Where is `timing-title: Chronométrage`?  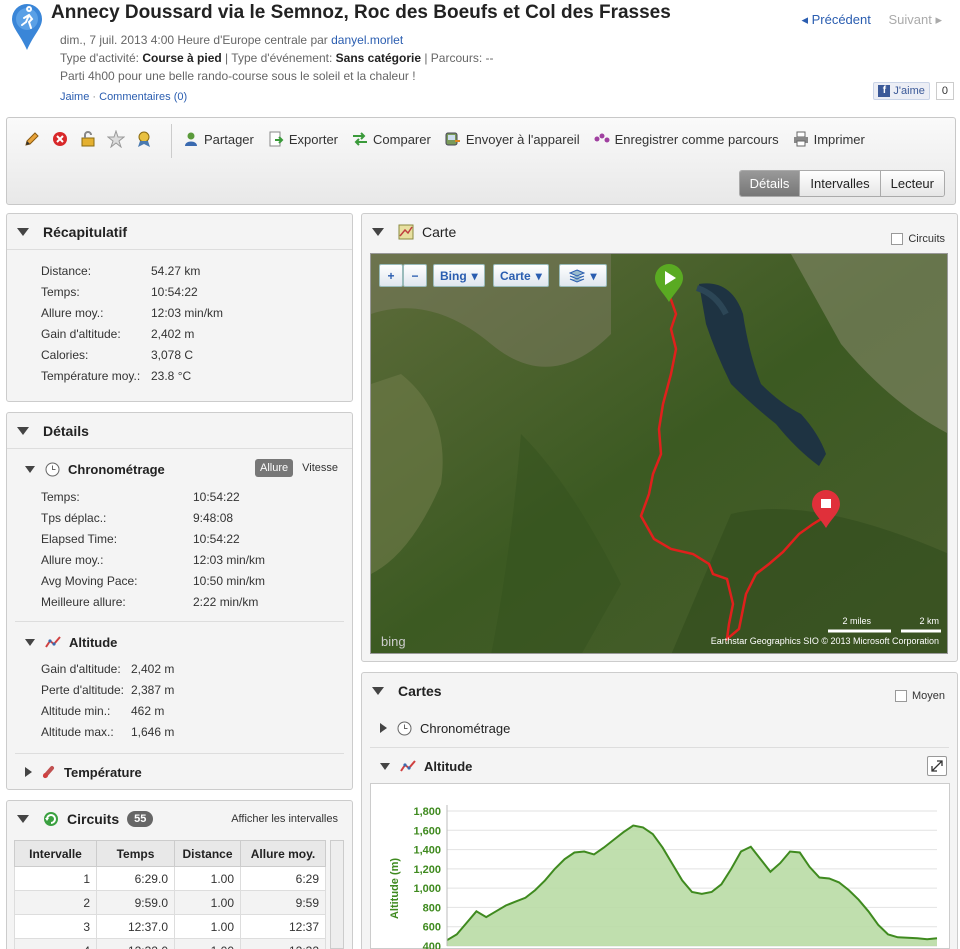 timing-title: Chronométrage is located at coordinates (116, 469).